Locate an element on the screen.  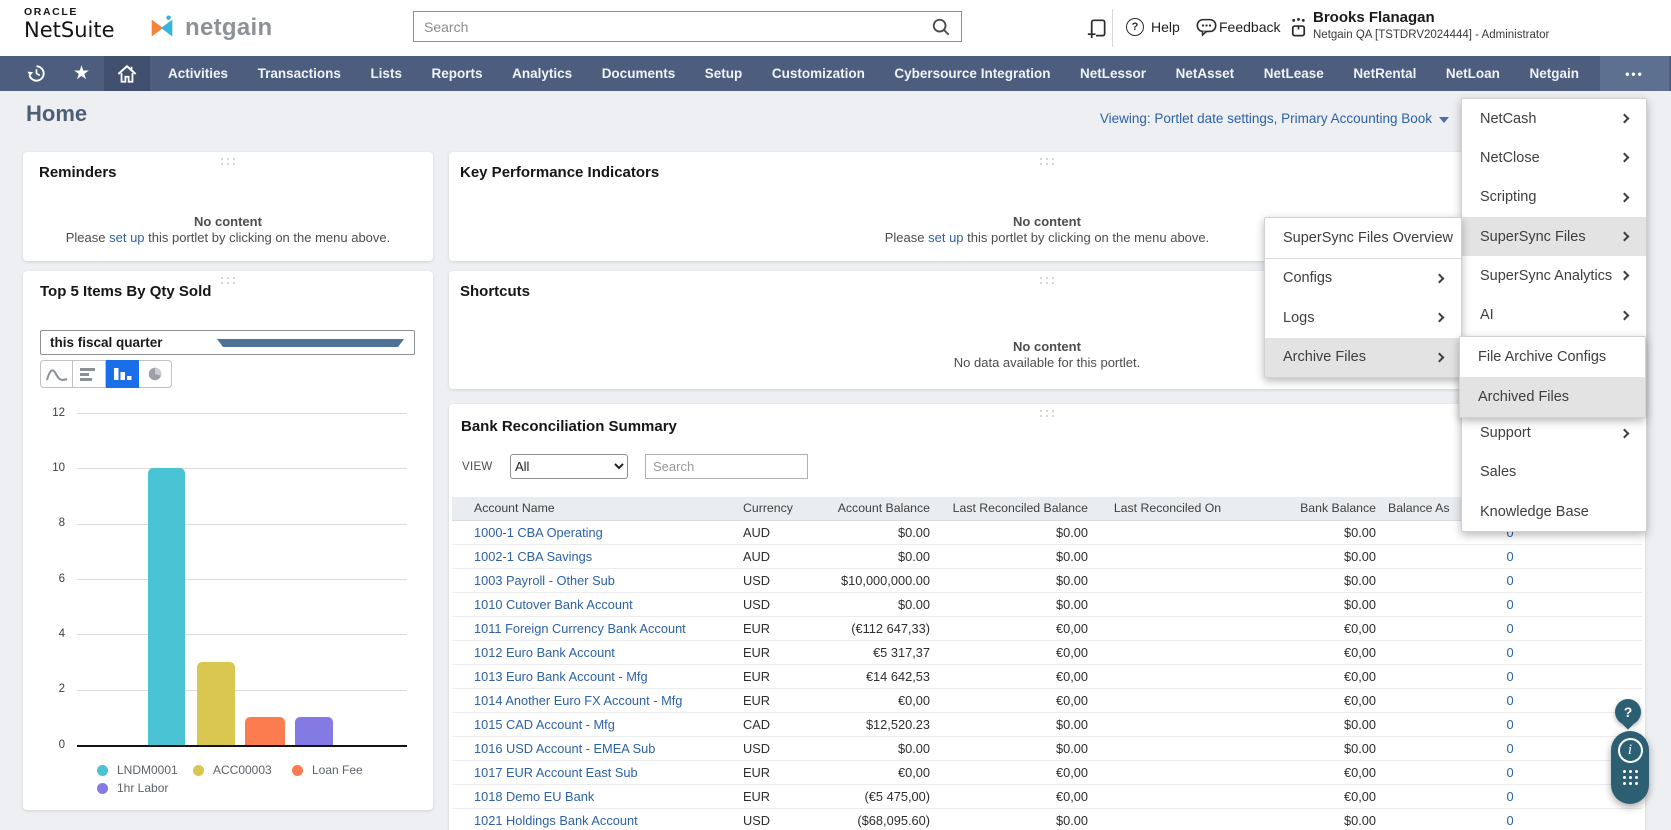
account-link: 1010 Cutover Bank Account is located at coordinates (553, 604).